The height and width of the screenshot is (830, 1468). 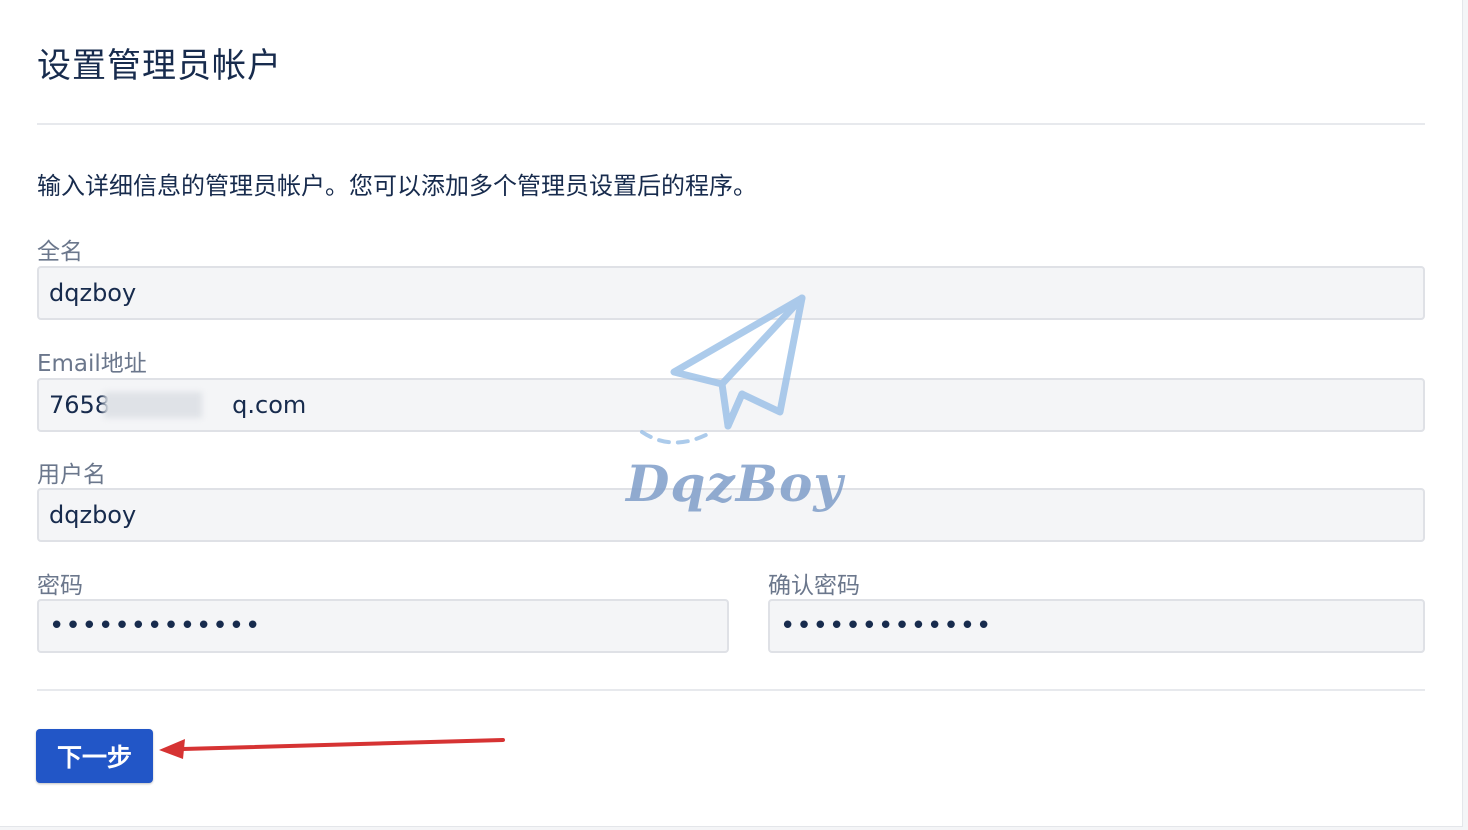 What do you see at coordinates (731, 690) in the screenshot?
I see `form-footer-divider` at bounding box center [731, 690].